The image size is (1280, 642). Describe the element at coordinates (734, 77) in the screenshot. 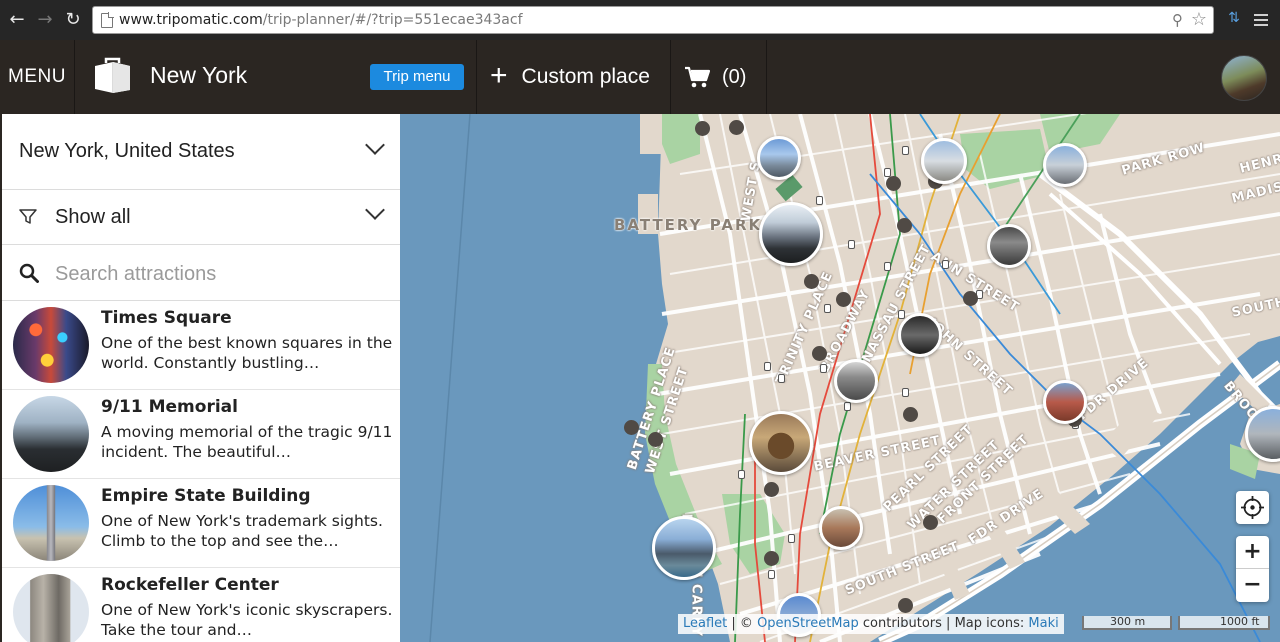

I see `cart-count: (0)` at that location.